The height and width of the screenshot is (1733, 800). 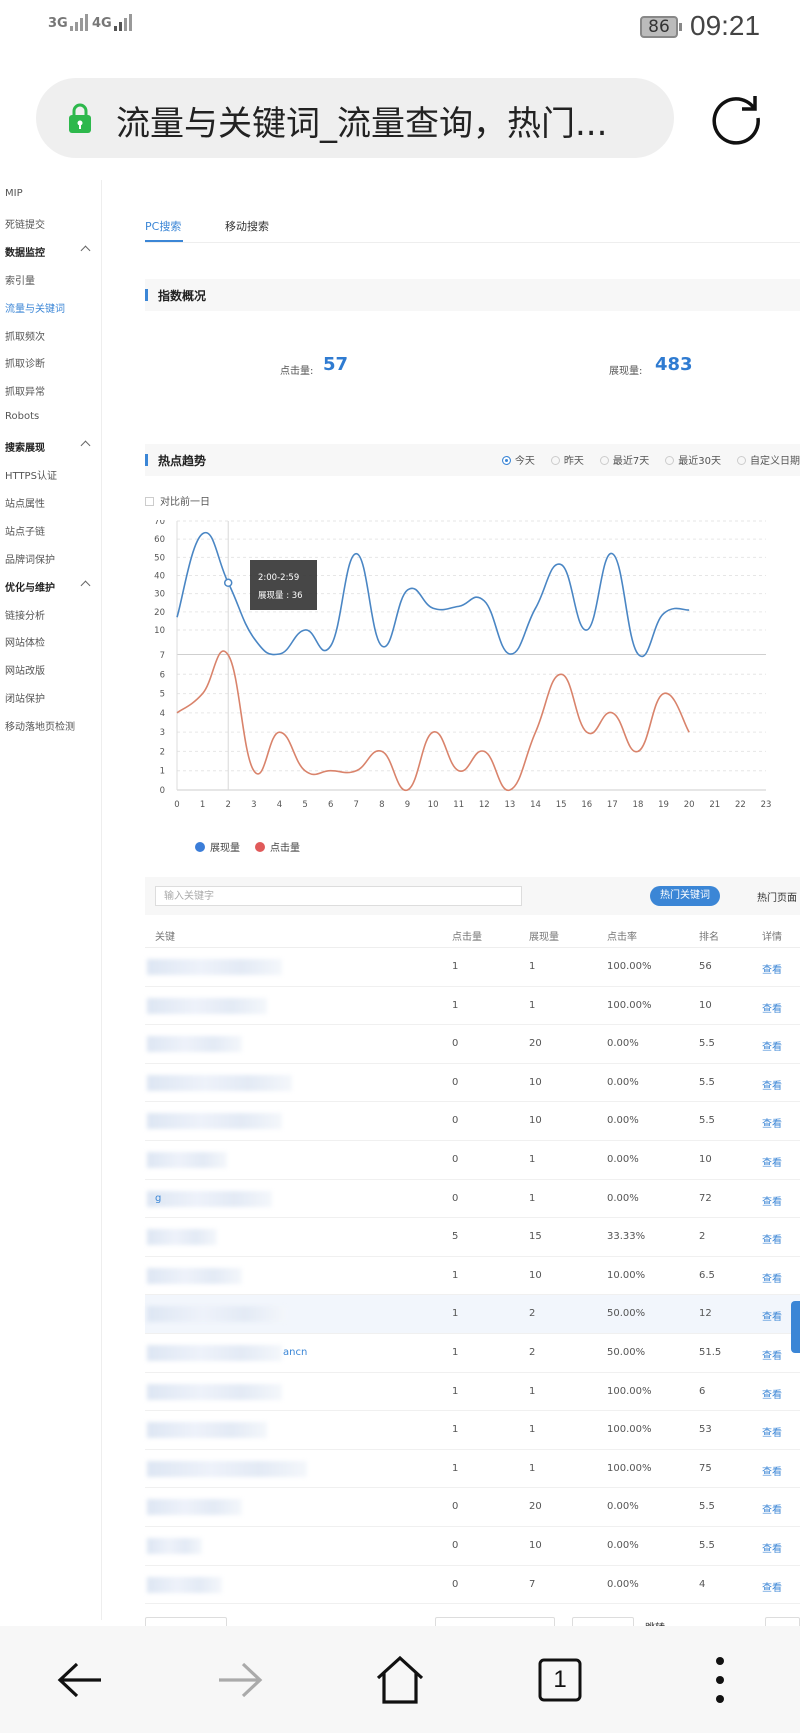 What do you see at coordinates (472, 460) in the screenshot?
I see `trend-header: 热点趋势 今天 昨天 最近7天 最近30天 自定义日期` at bounding box center [472, 460].